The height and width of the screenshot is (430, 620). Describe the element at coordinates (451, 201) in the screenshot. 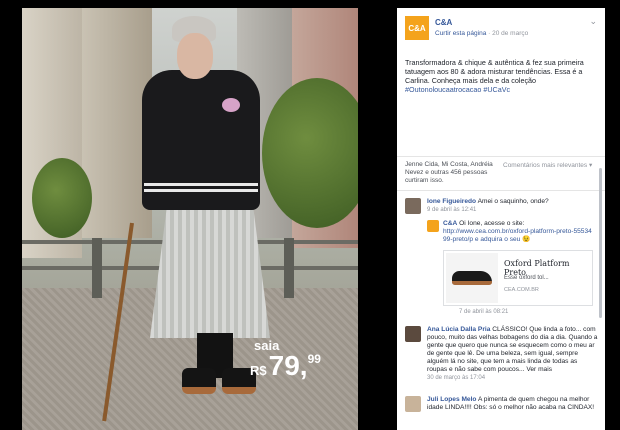

I see `comment-author: Ione Figueiredo` at that location.